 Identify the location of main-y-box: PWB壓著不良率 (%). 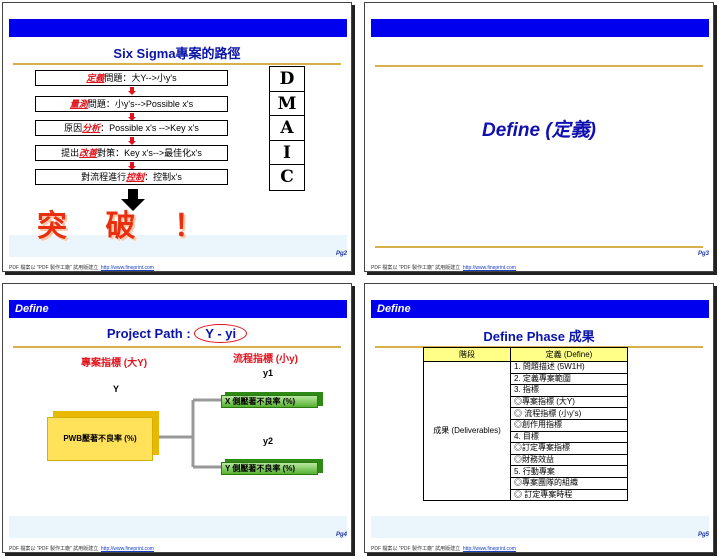
(103, 436).